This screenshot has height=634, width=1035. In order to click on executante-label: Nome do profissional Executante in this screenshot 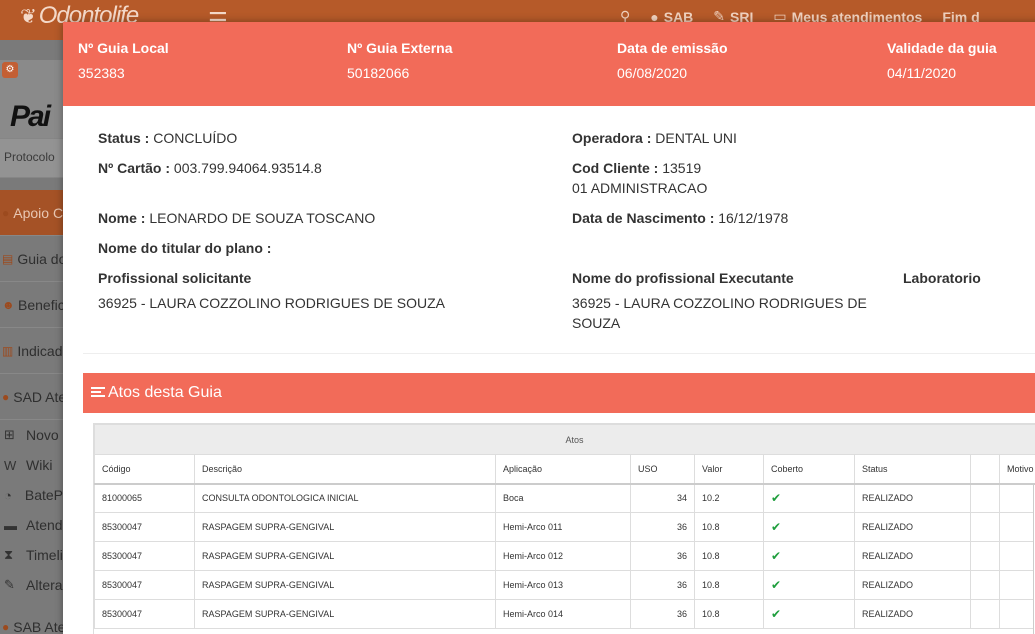, I will do `click(683, 278)`.